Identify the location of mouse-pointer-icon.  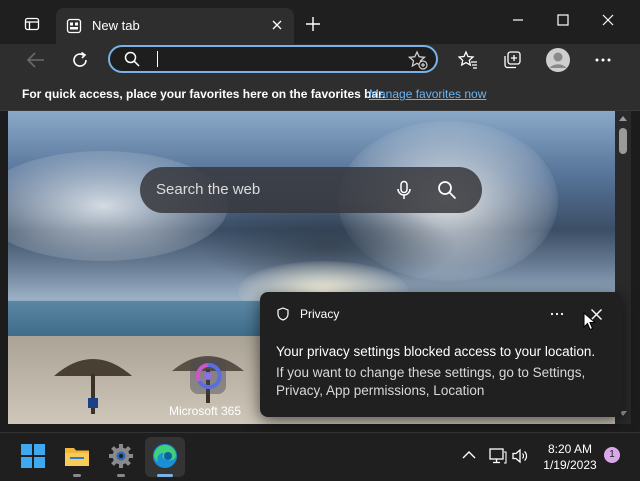
(589, 321).